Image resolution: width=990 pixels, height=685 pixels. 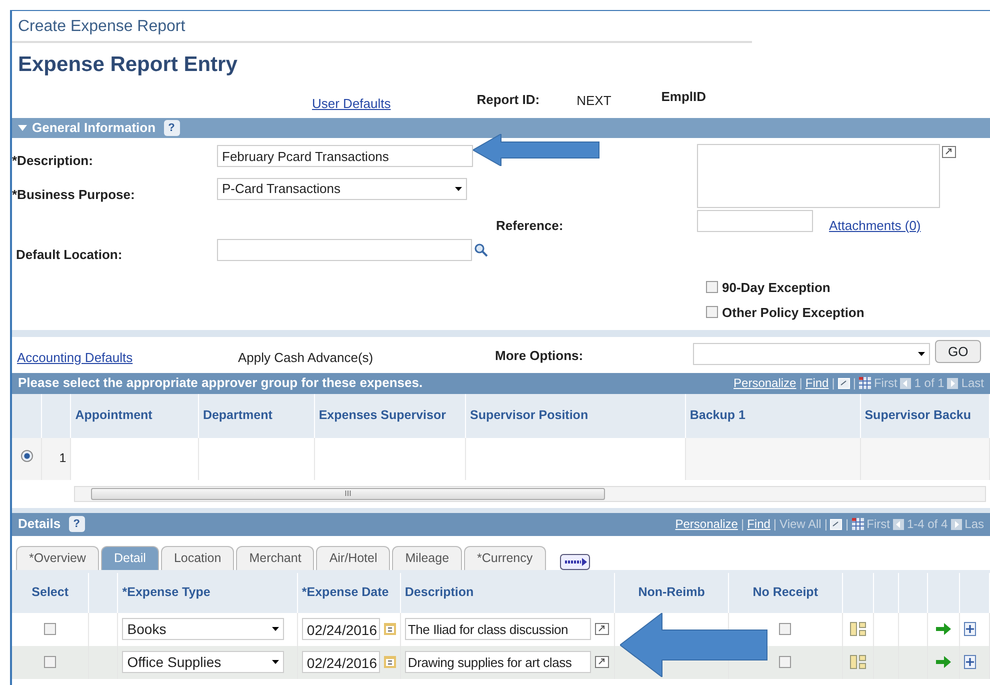 I want to click on checkbox-label: 90-Day Exception, so click(x=776, y=287).